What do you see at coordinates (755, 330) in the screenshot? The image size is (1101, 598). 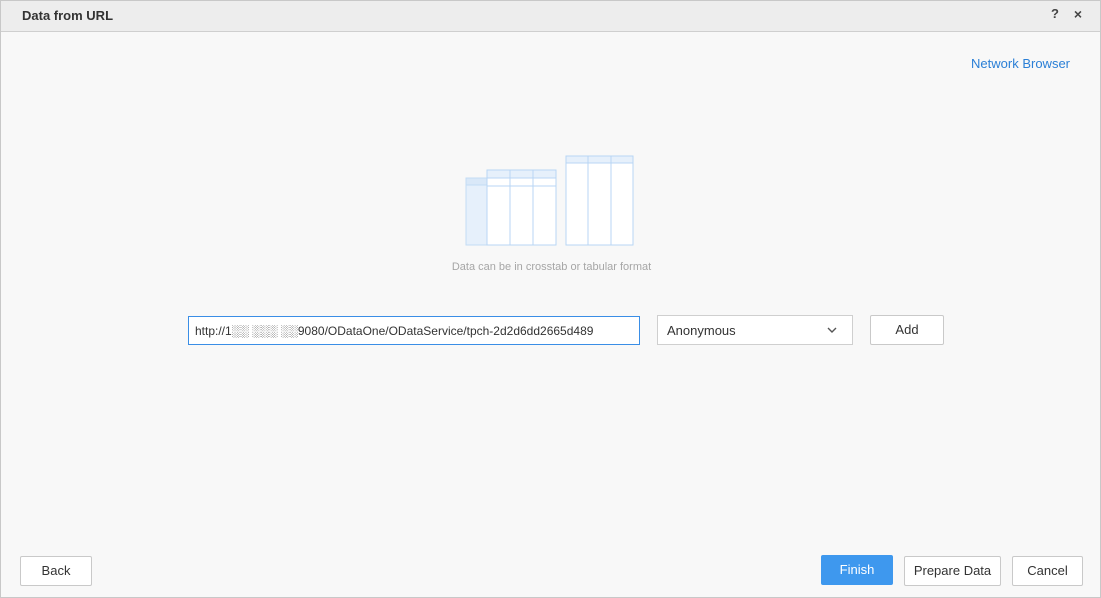 I see `authentication-select: Anonymous` at bounding box center [755, 330].